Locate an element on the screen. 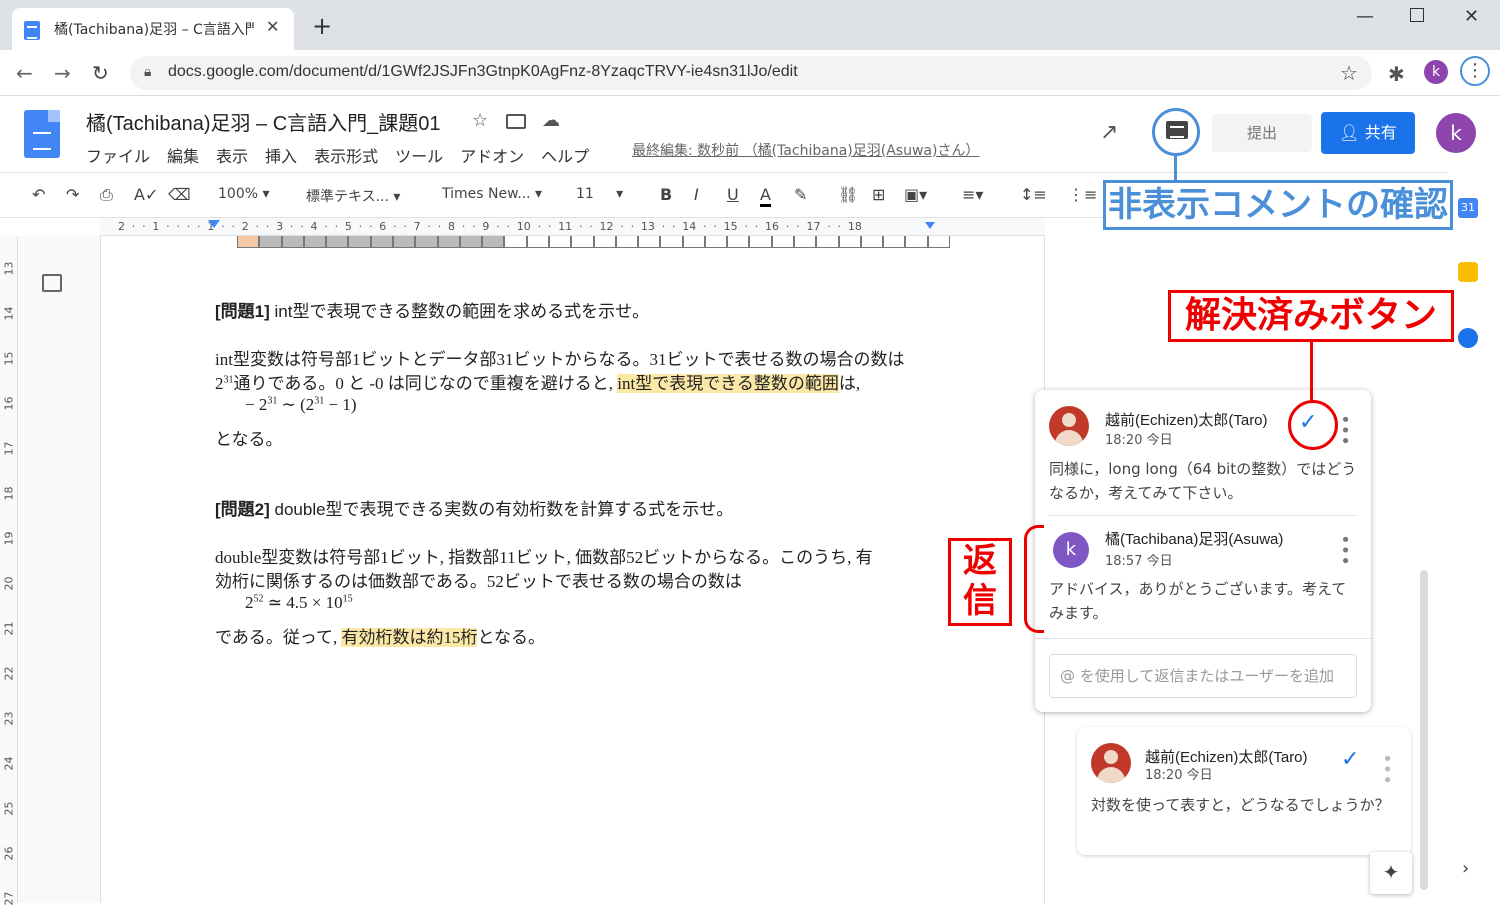  align-icon: ≡▾ is located at coordinates (972, 194).